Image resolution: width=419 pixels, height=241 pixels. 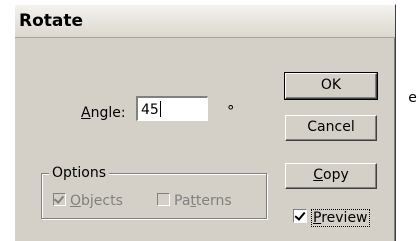 What do you see at coordinates (150, 110) in the screenshot?
I see `angle-value: 45` at bounding box center [150, 110].